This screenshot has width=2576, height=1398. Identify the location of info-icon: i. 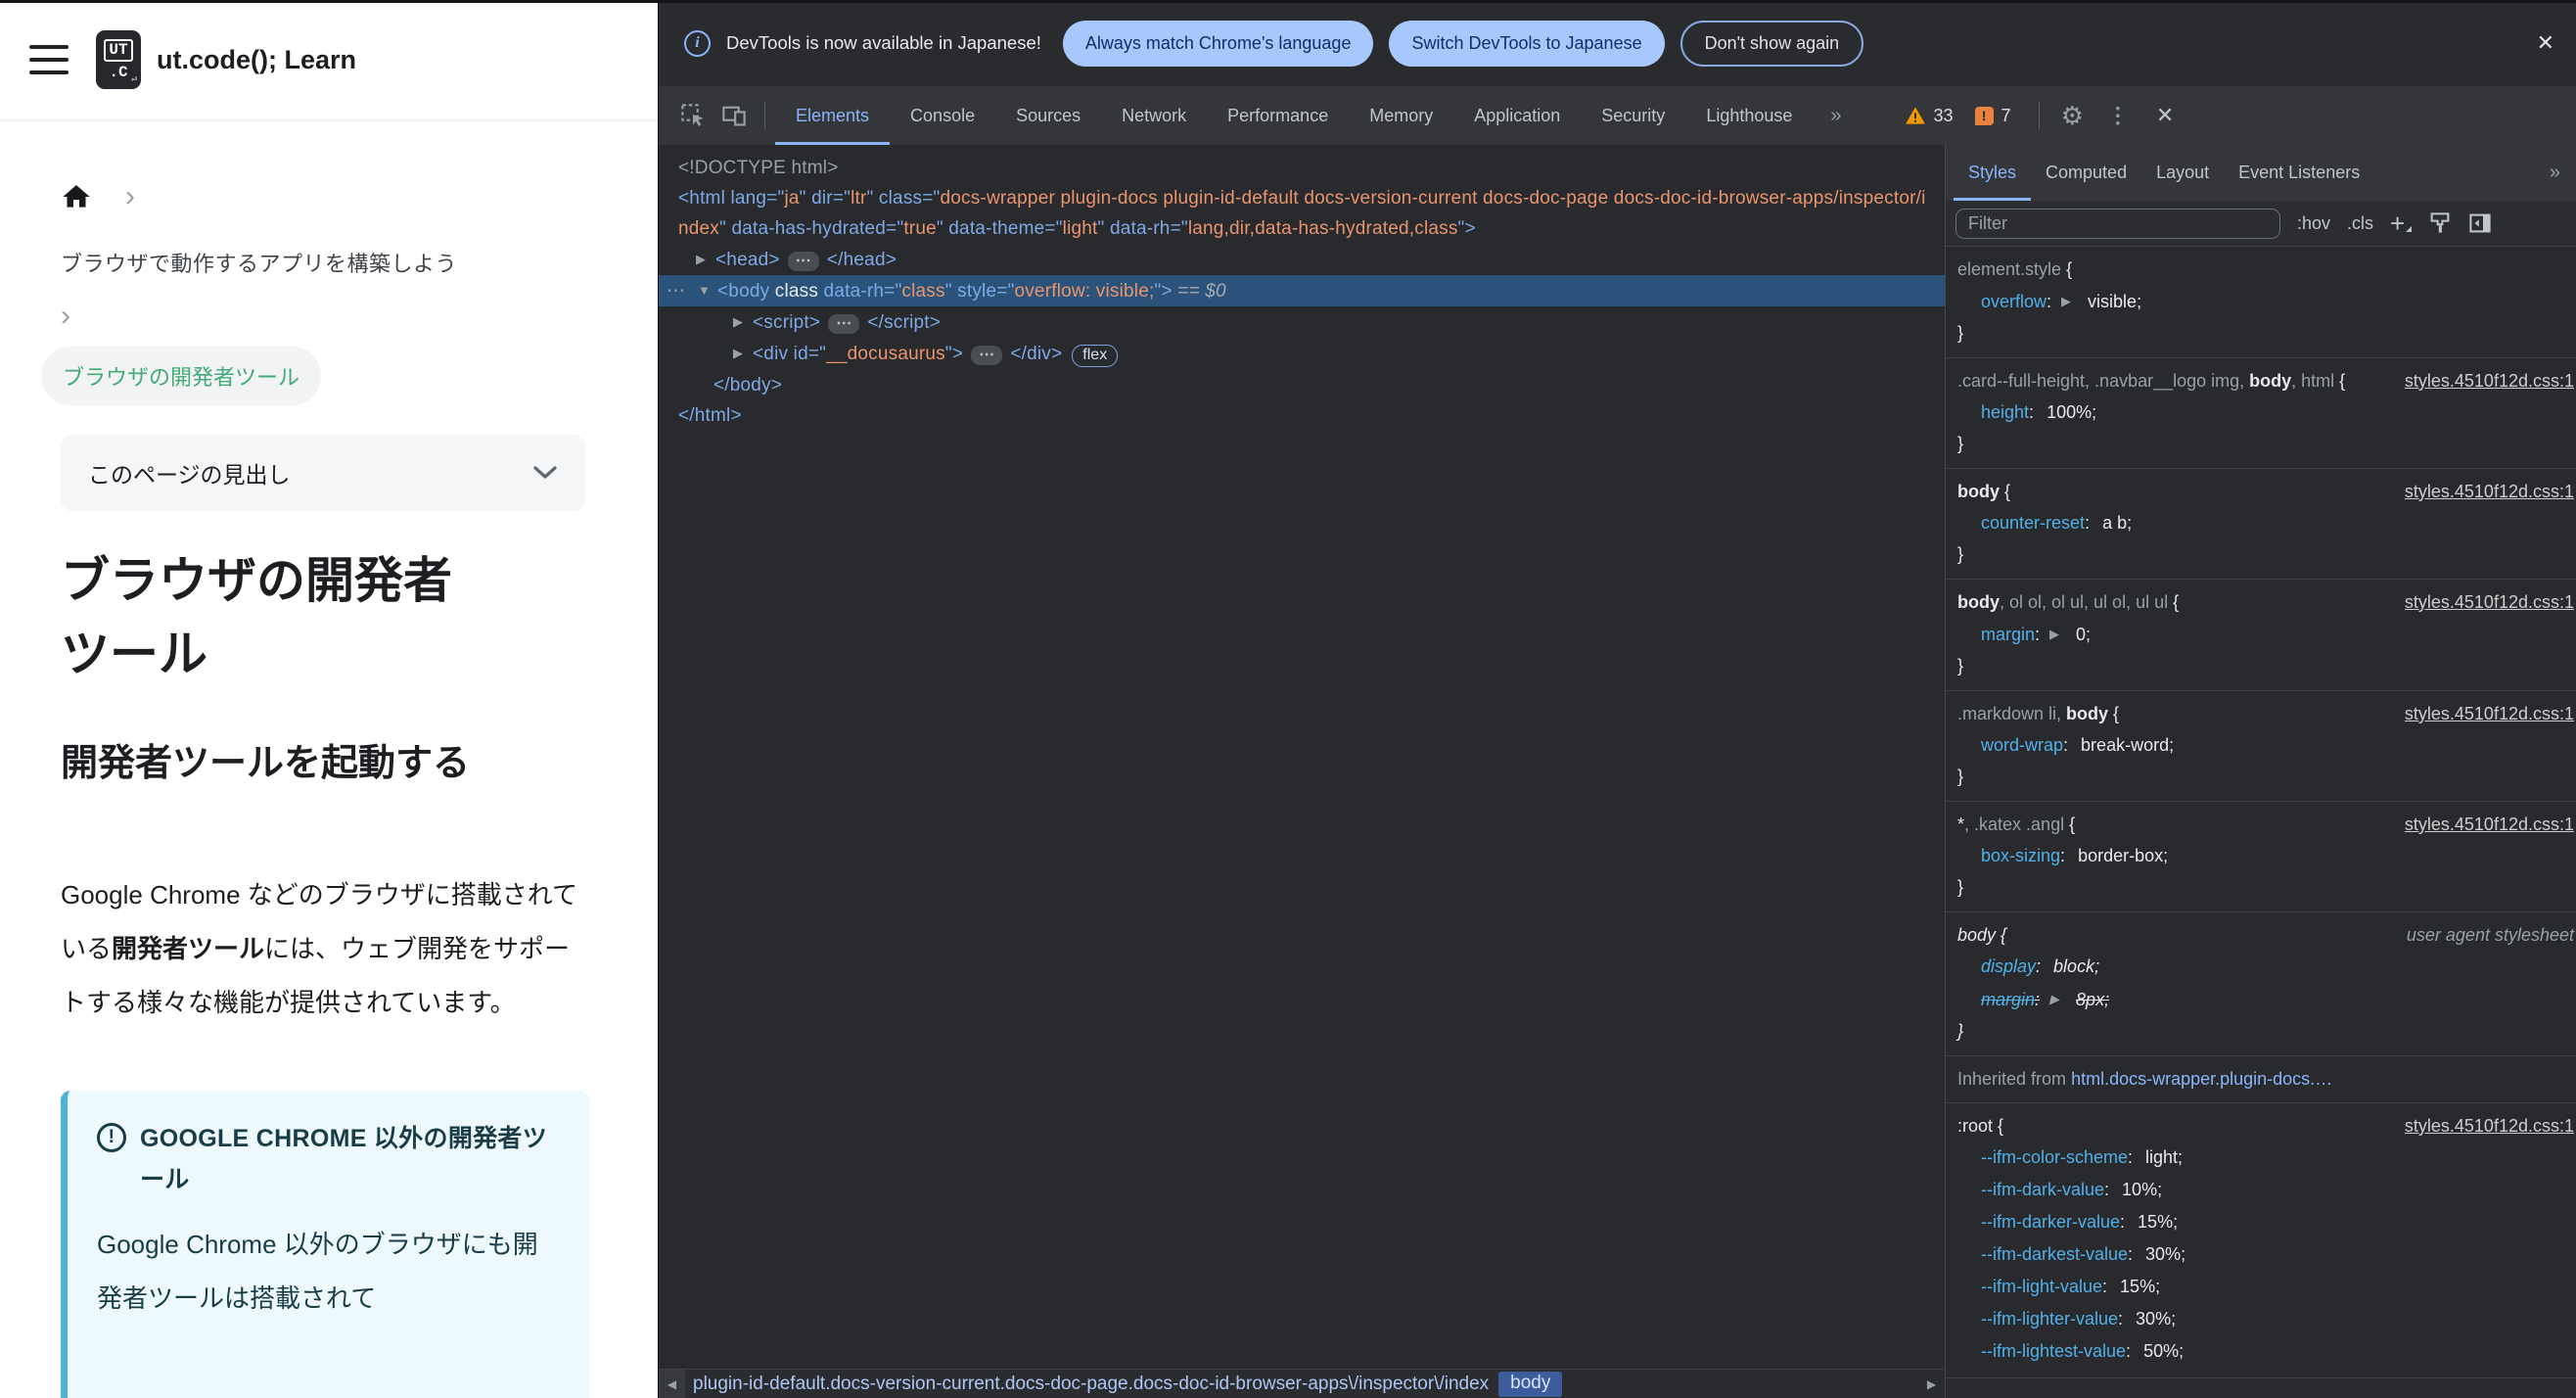
(698, 43).